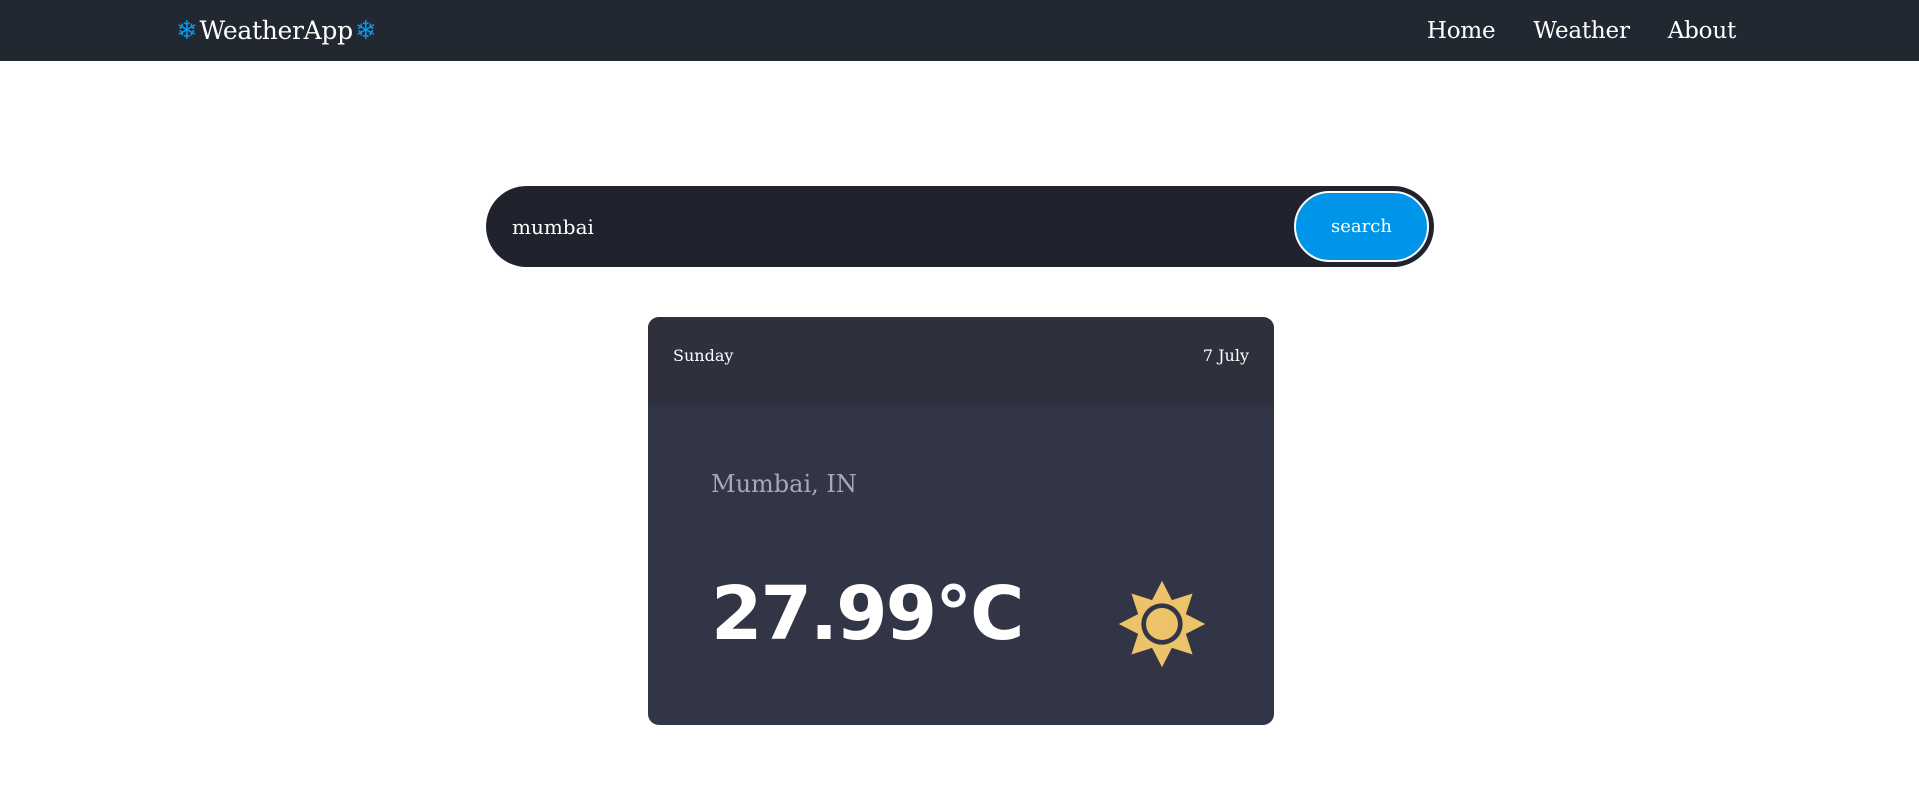 This screenshot has width=1919, height=804. I want to click on search-button: search, so click(1361, 226).